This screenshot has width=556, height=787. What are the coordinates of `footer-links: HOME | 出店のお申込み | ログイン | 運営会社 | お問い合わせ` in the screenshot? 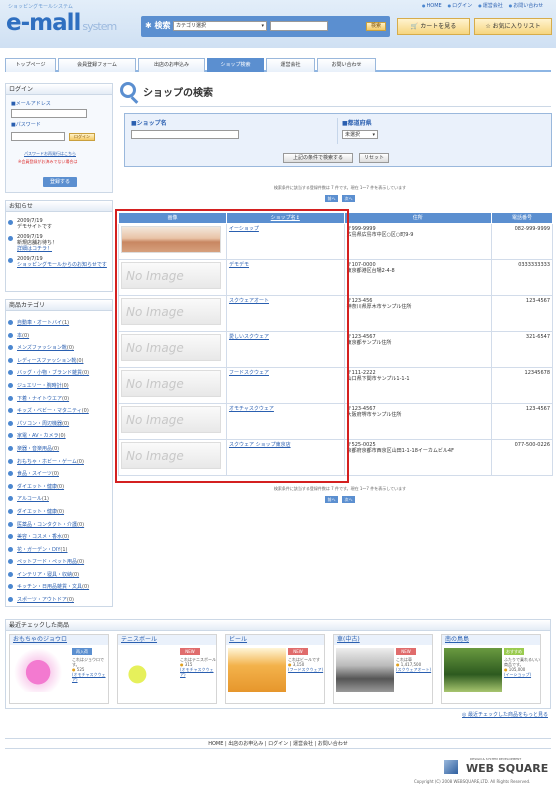 It's located at (278, 743).